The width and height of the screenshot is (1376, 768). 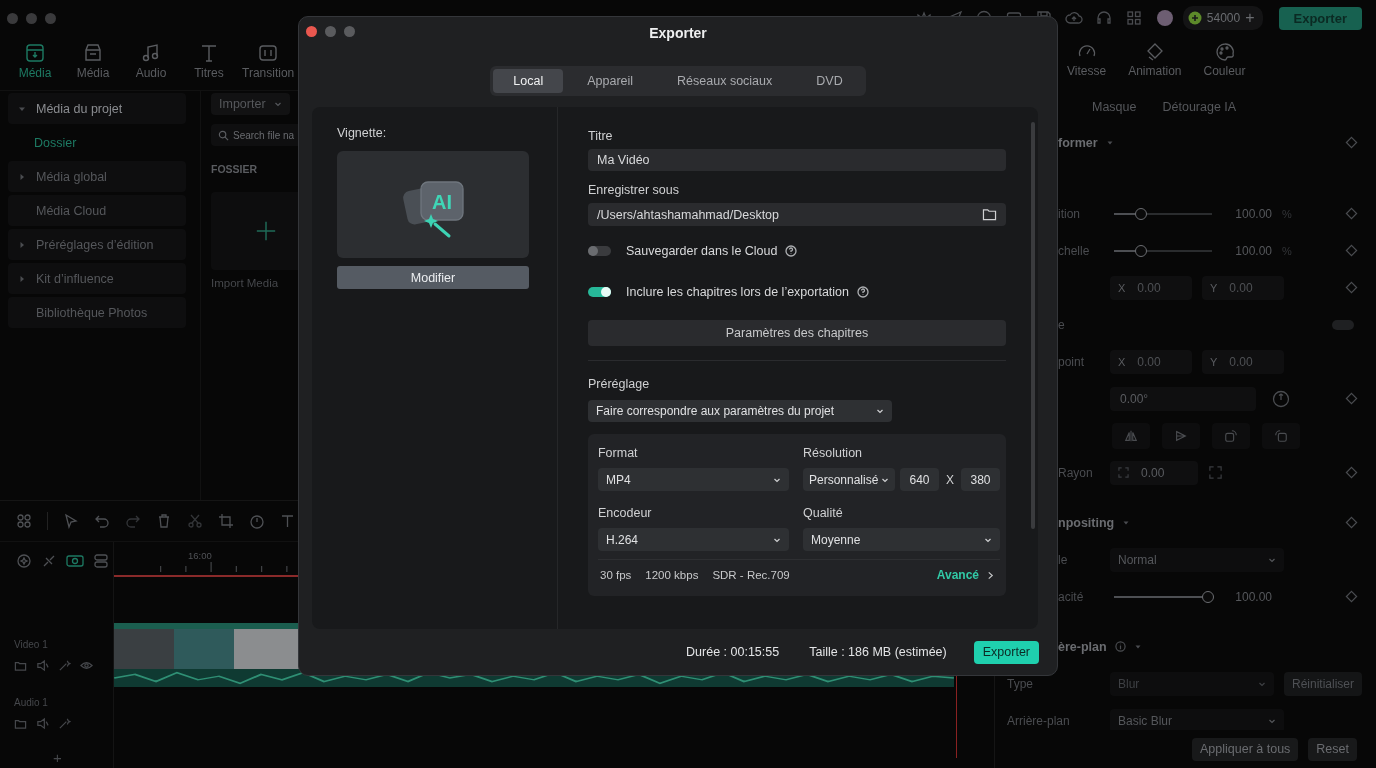 I want to click on inspector-tab: Animation, so click(x=1155, y=63).